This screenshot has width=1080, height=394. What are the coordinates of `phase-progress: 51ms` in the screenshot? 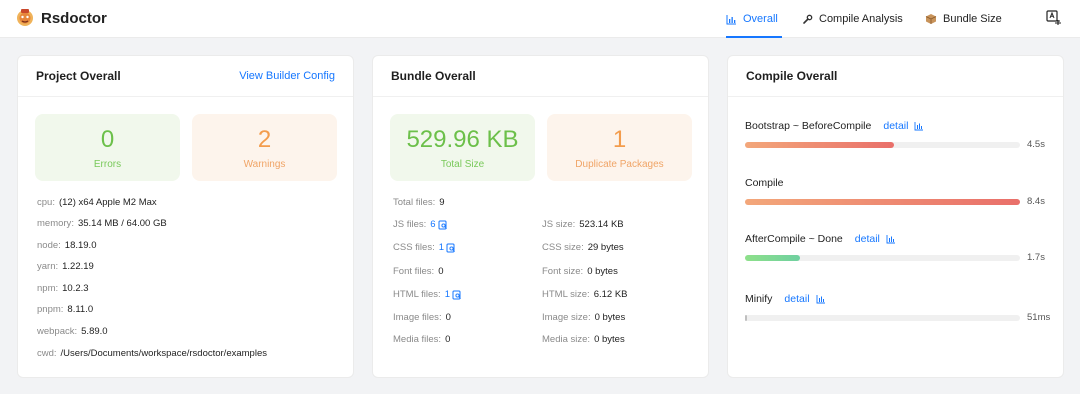 It's located at (898, 317).